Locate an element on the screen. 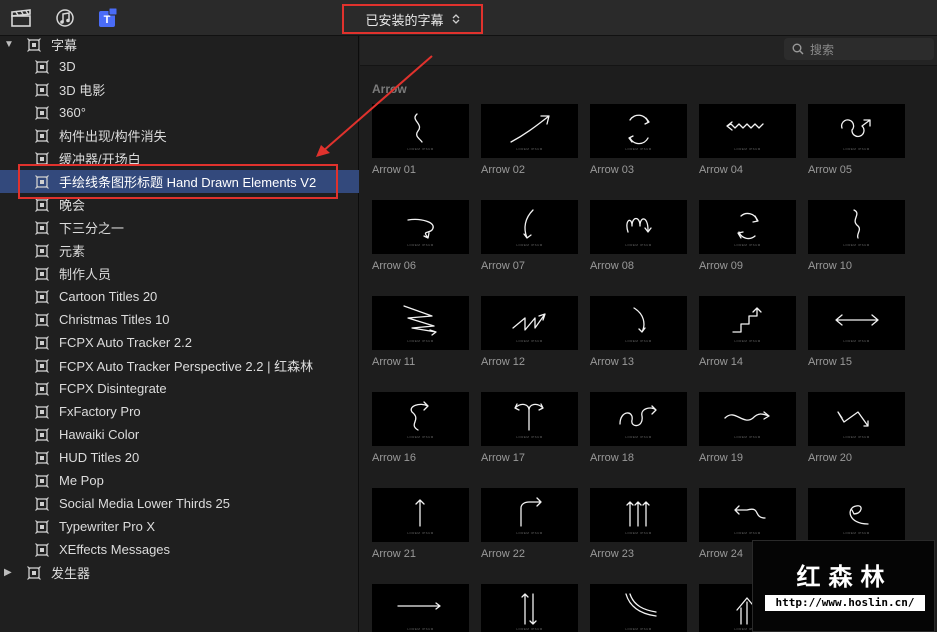 This screenshot has height=632, width=937. thumbnail-caption: Arrow 24 is located at coordinates (721, 554).